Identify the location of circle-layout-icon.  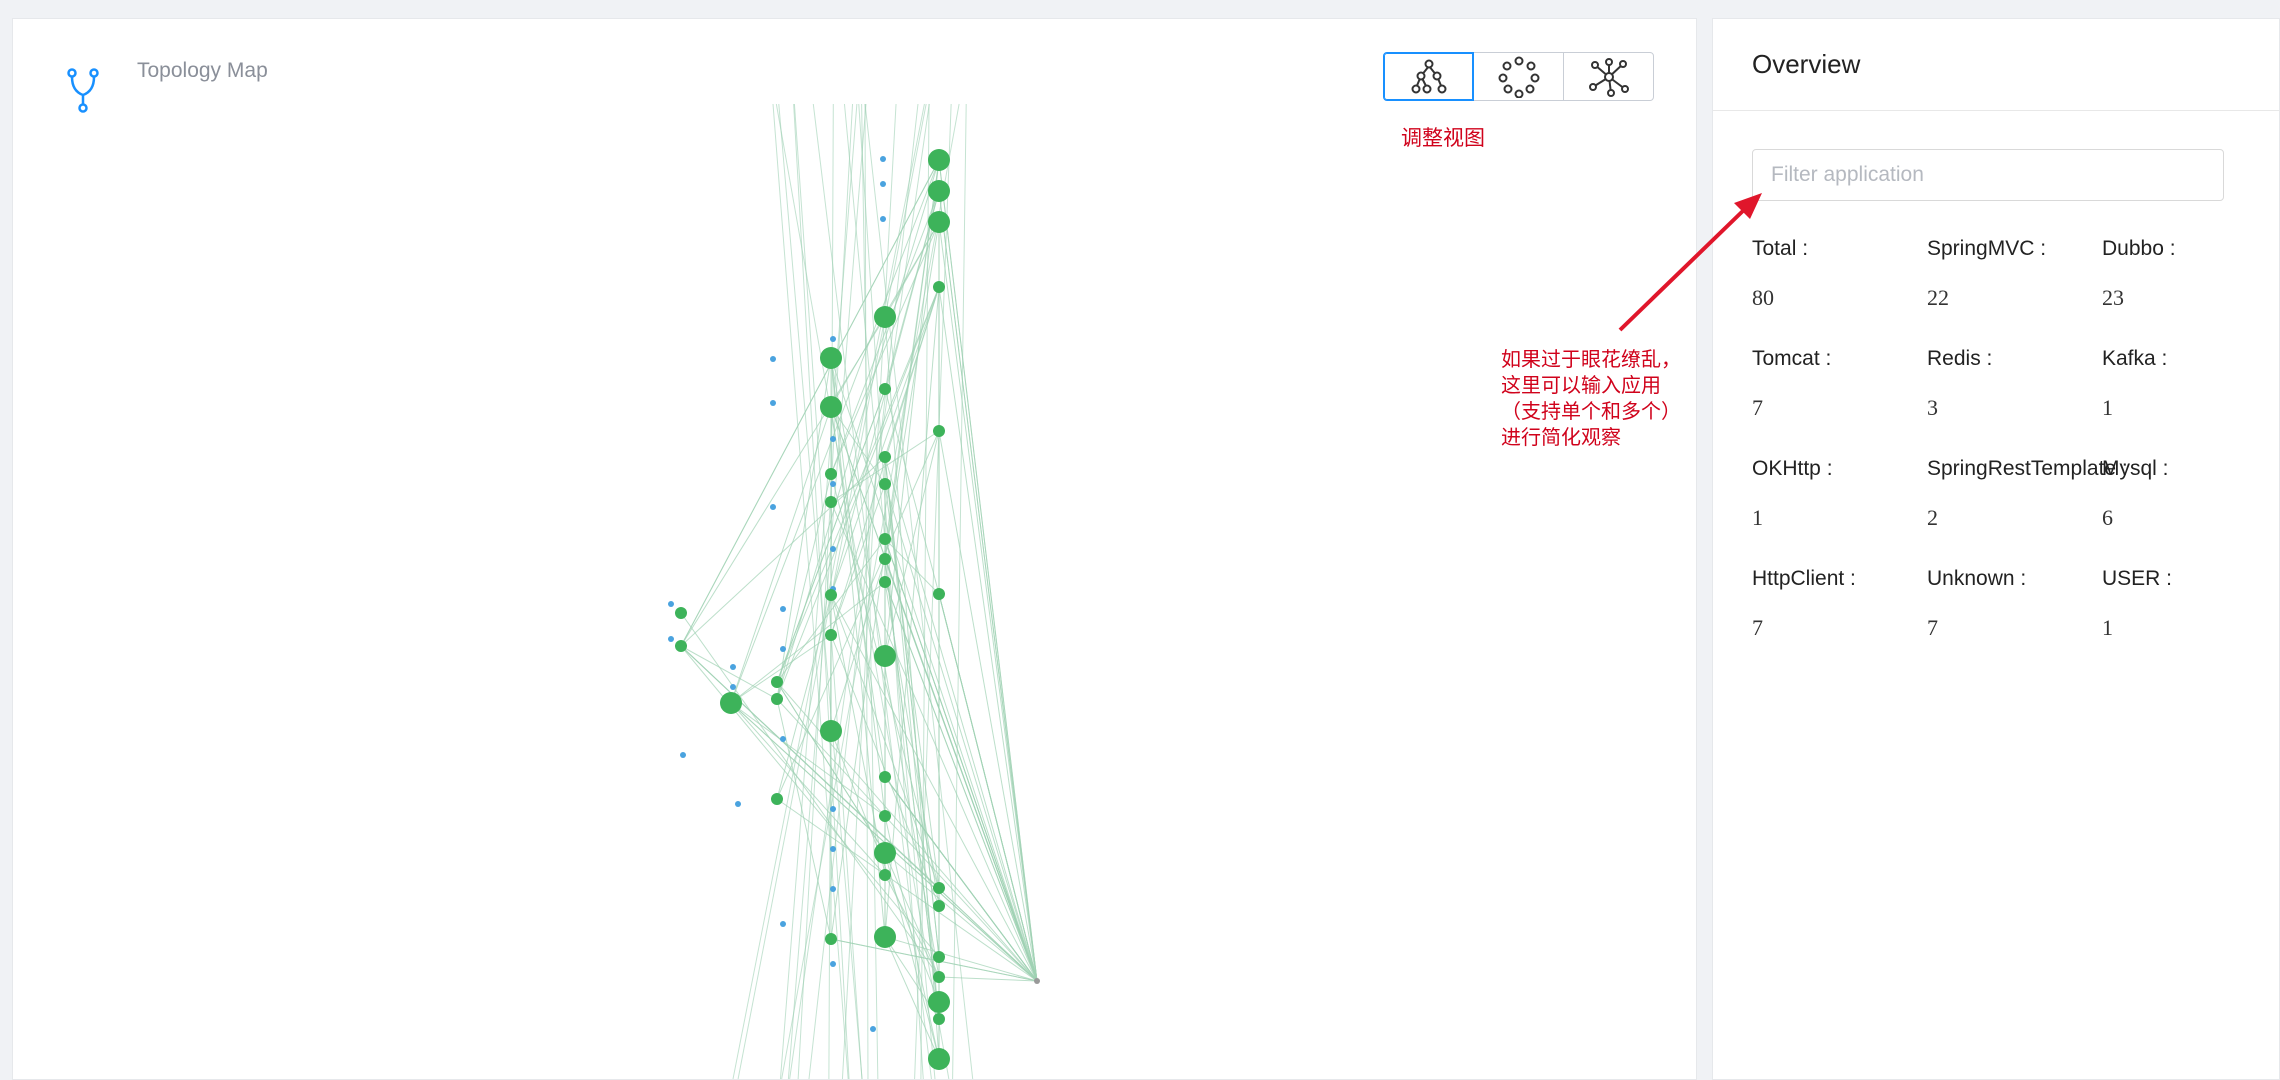
(1518, 77).